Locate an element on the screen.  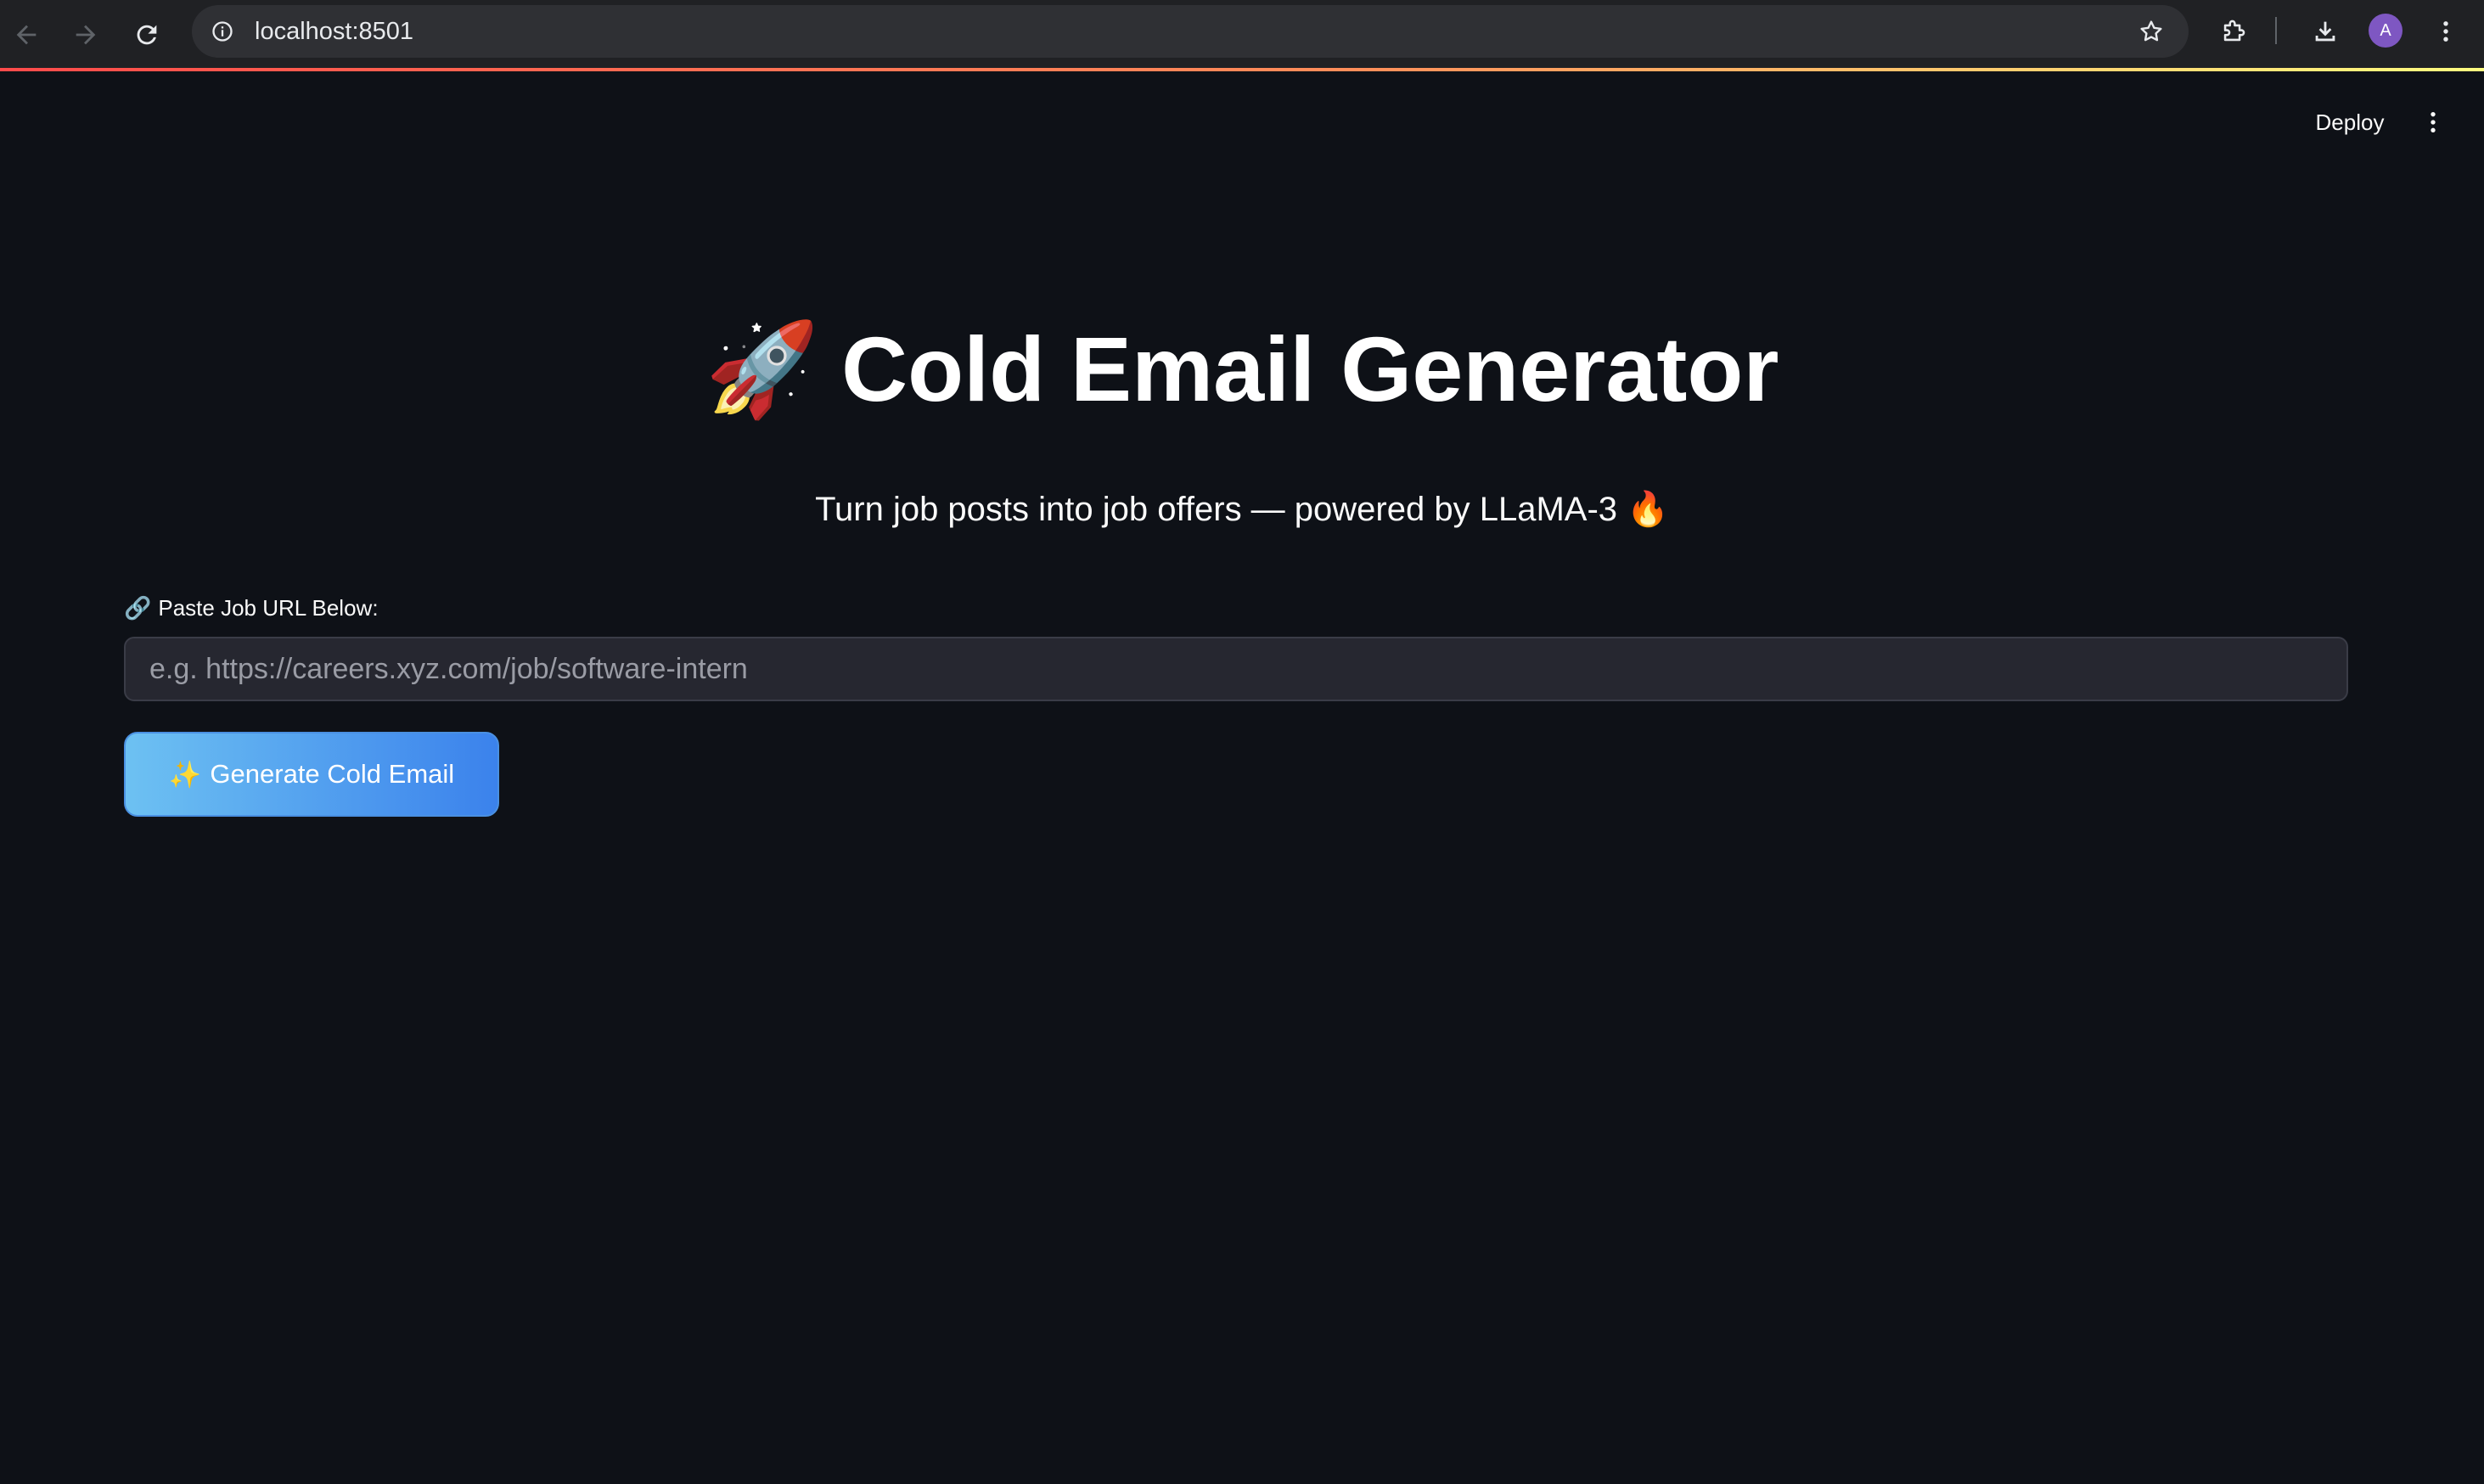
url-text: localhost:8501 is located at coordinates (334, 31).